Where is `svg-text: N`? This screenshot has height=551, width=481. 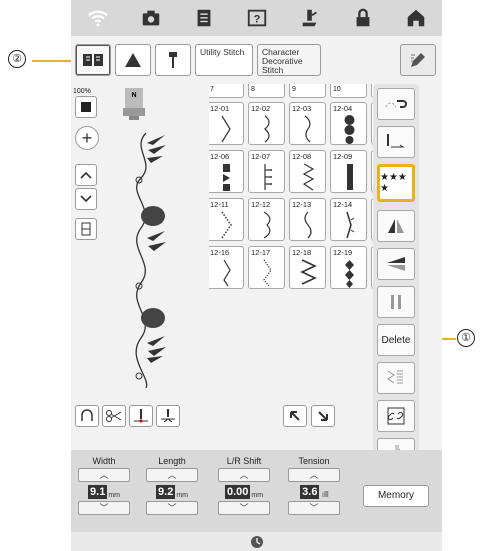
svg-text: N is located at coordinates (133, 95).